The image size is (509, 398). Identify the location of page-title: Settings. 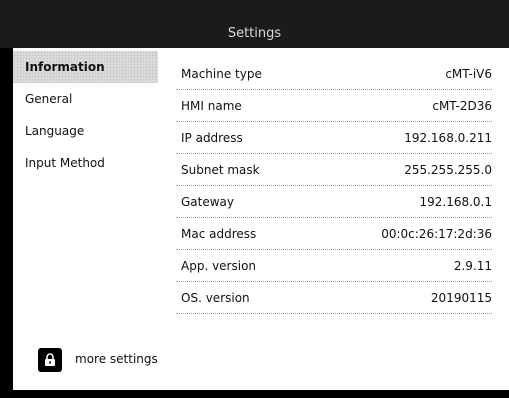
(254, 33).